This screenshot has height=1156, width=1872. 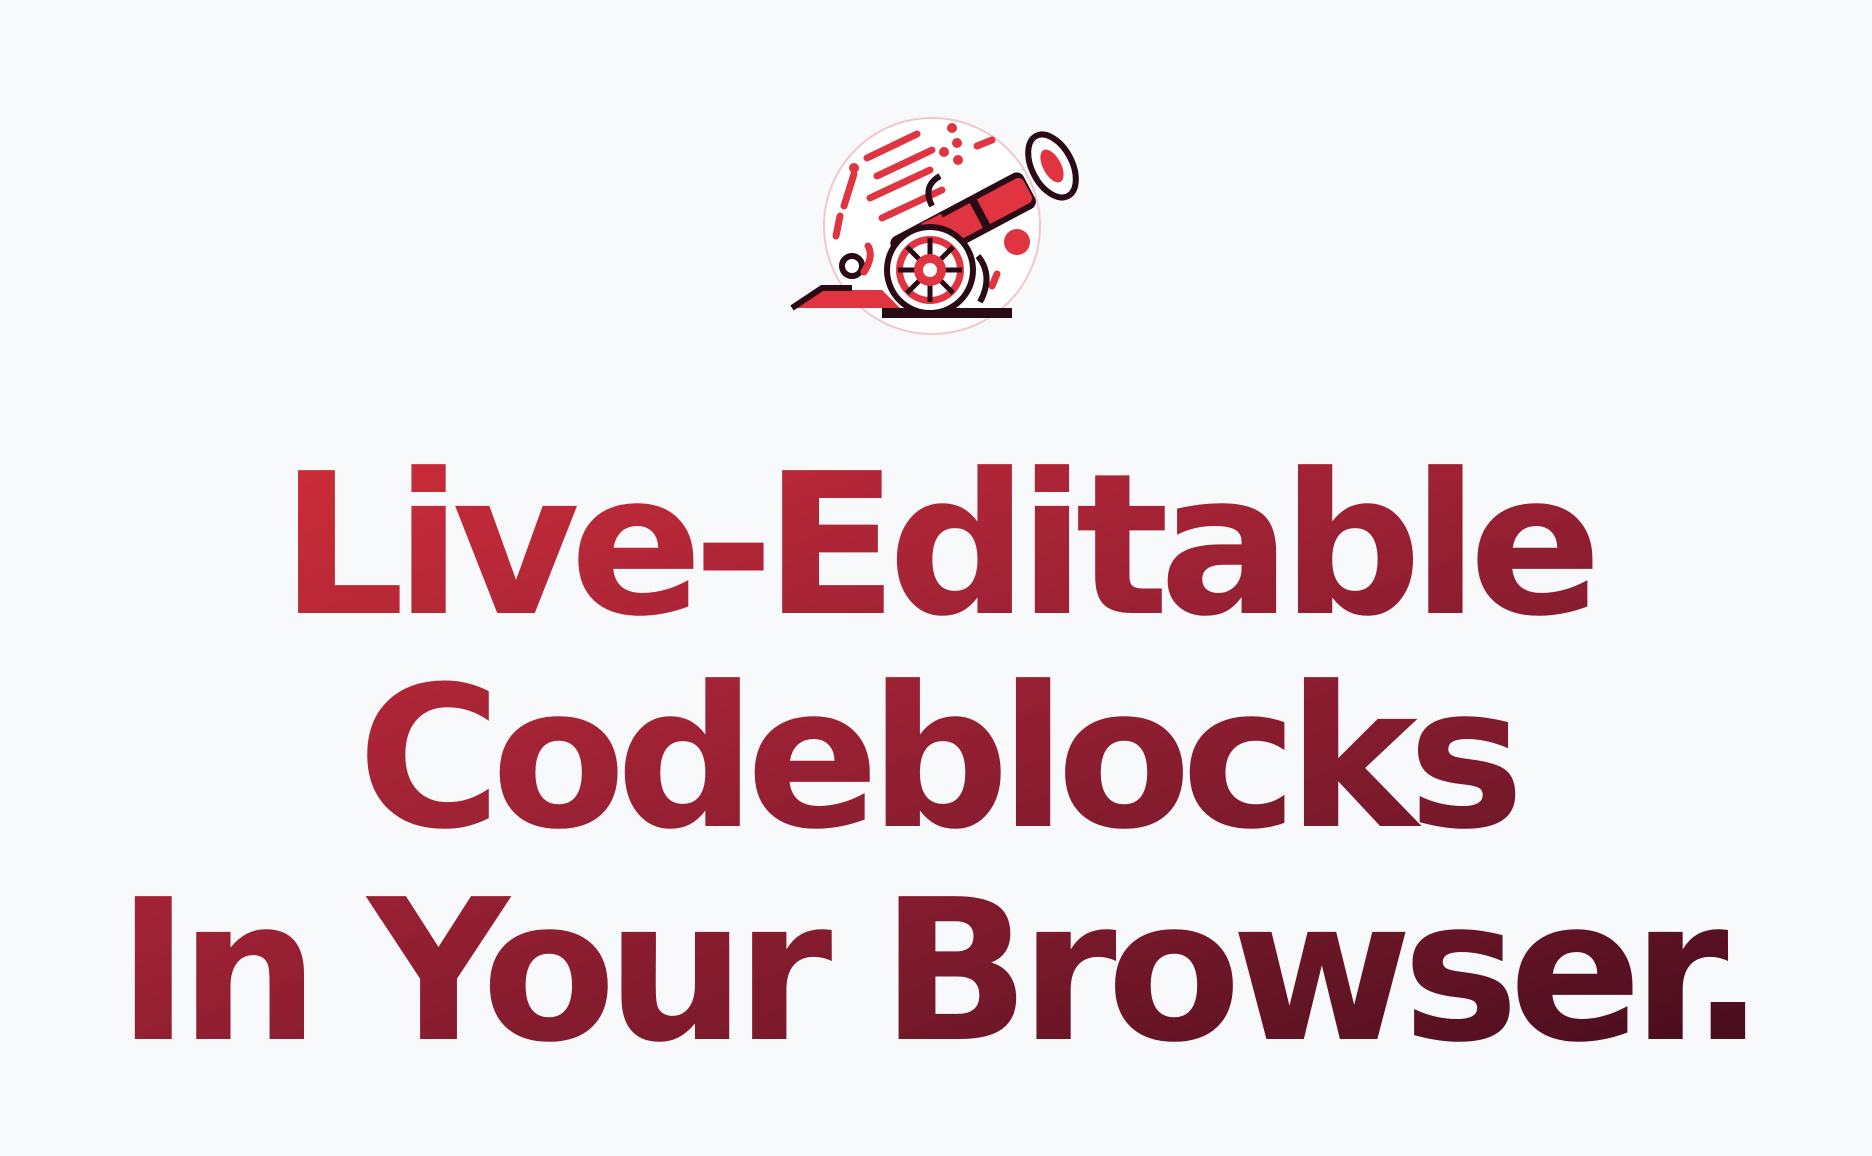 What do you see at coordinates (936, 546) in the screenshot?
I see `headline-line-1: Live-Editable` at bounding box center [936, 546].